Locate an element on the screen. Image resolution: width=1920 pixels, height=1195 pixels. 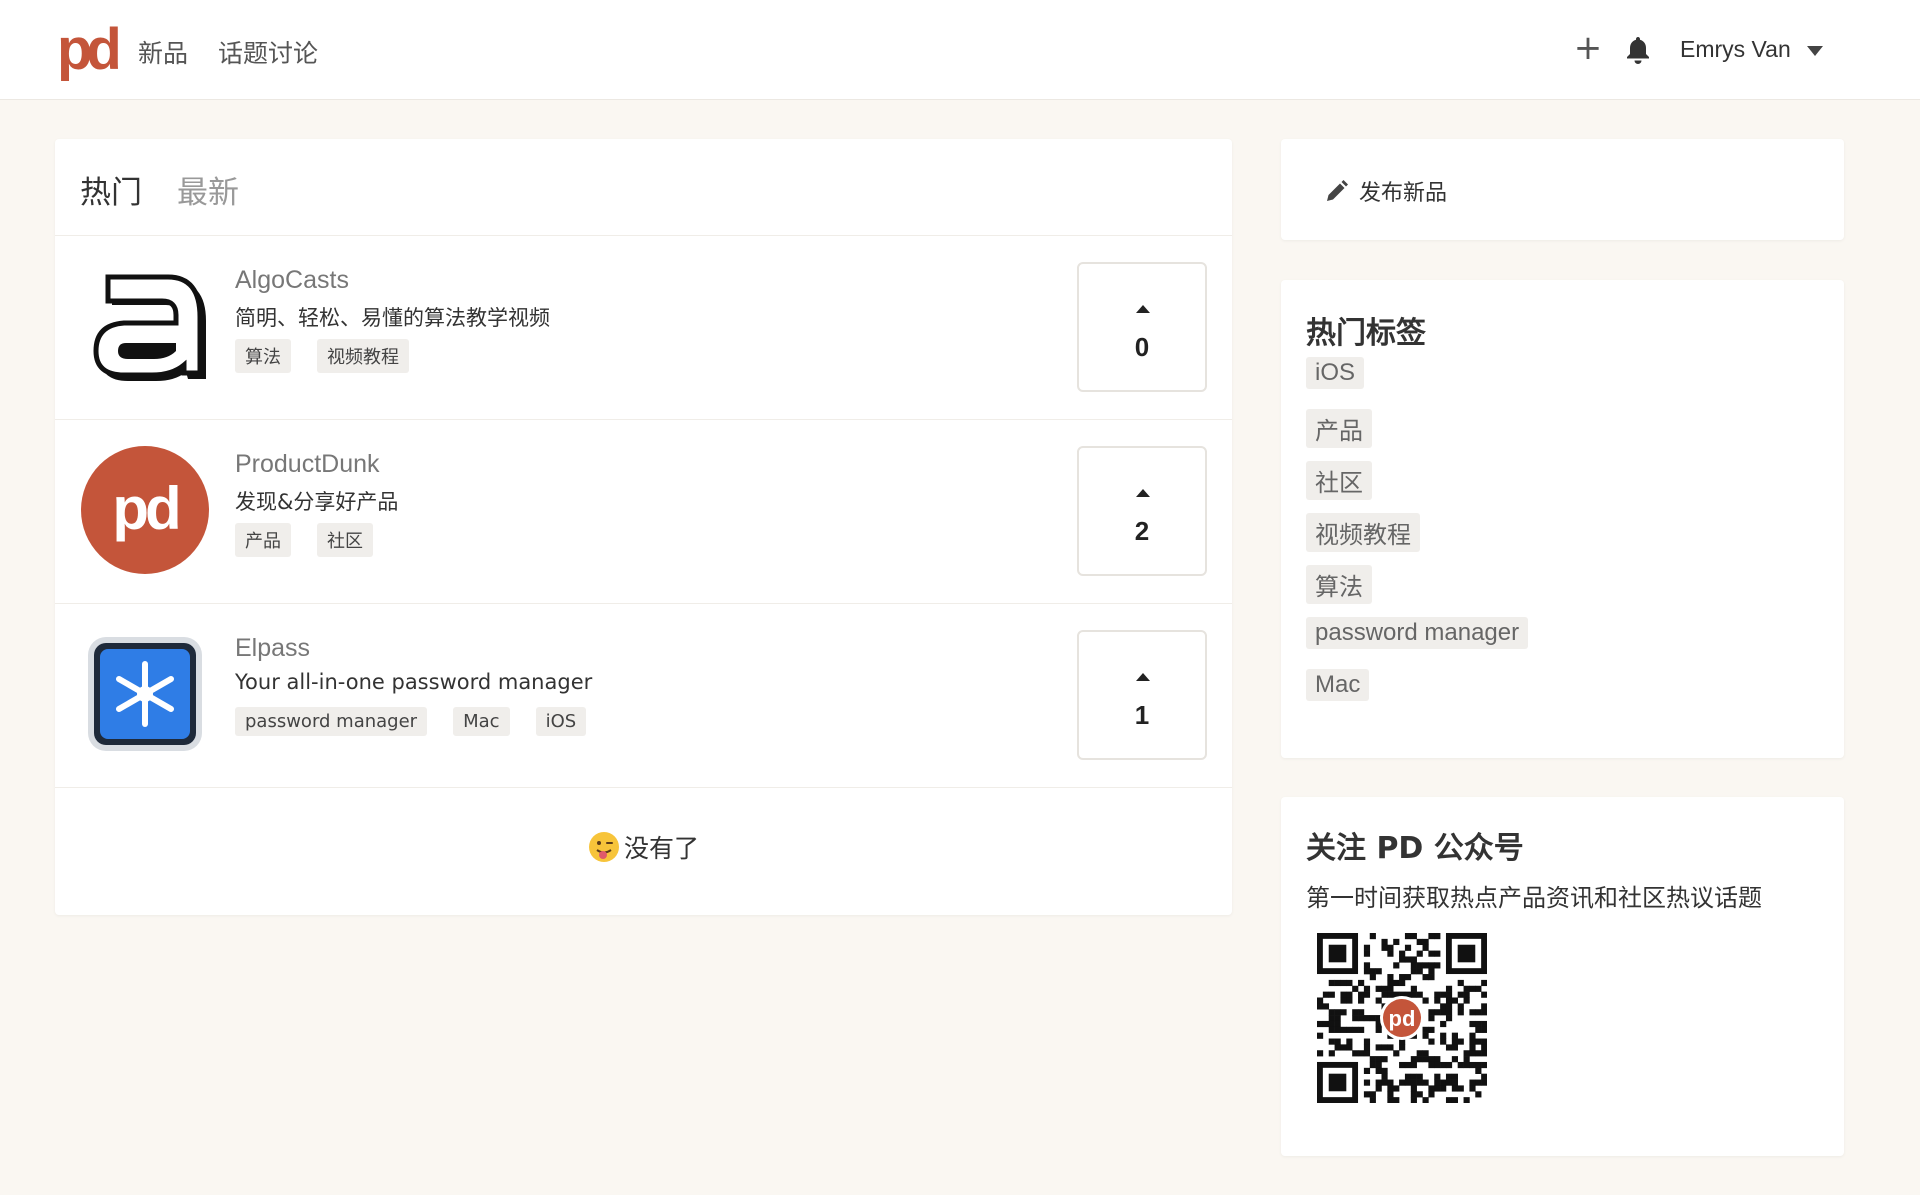
upvote-button: 2 is located at coordinates (1142, 511).